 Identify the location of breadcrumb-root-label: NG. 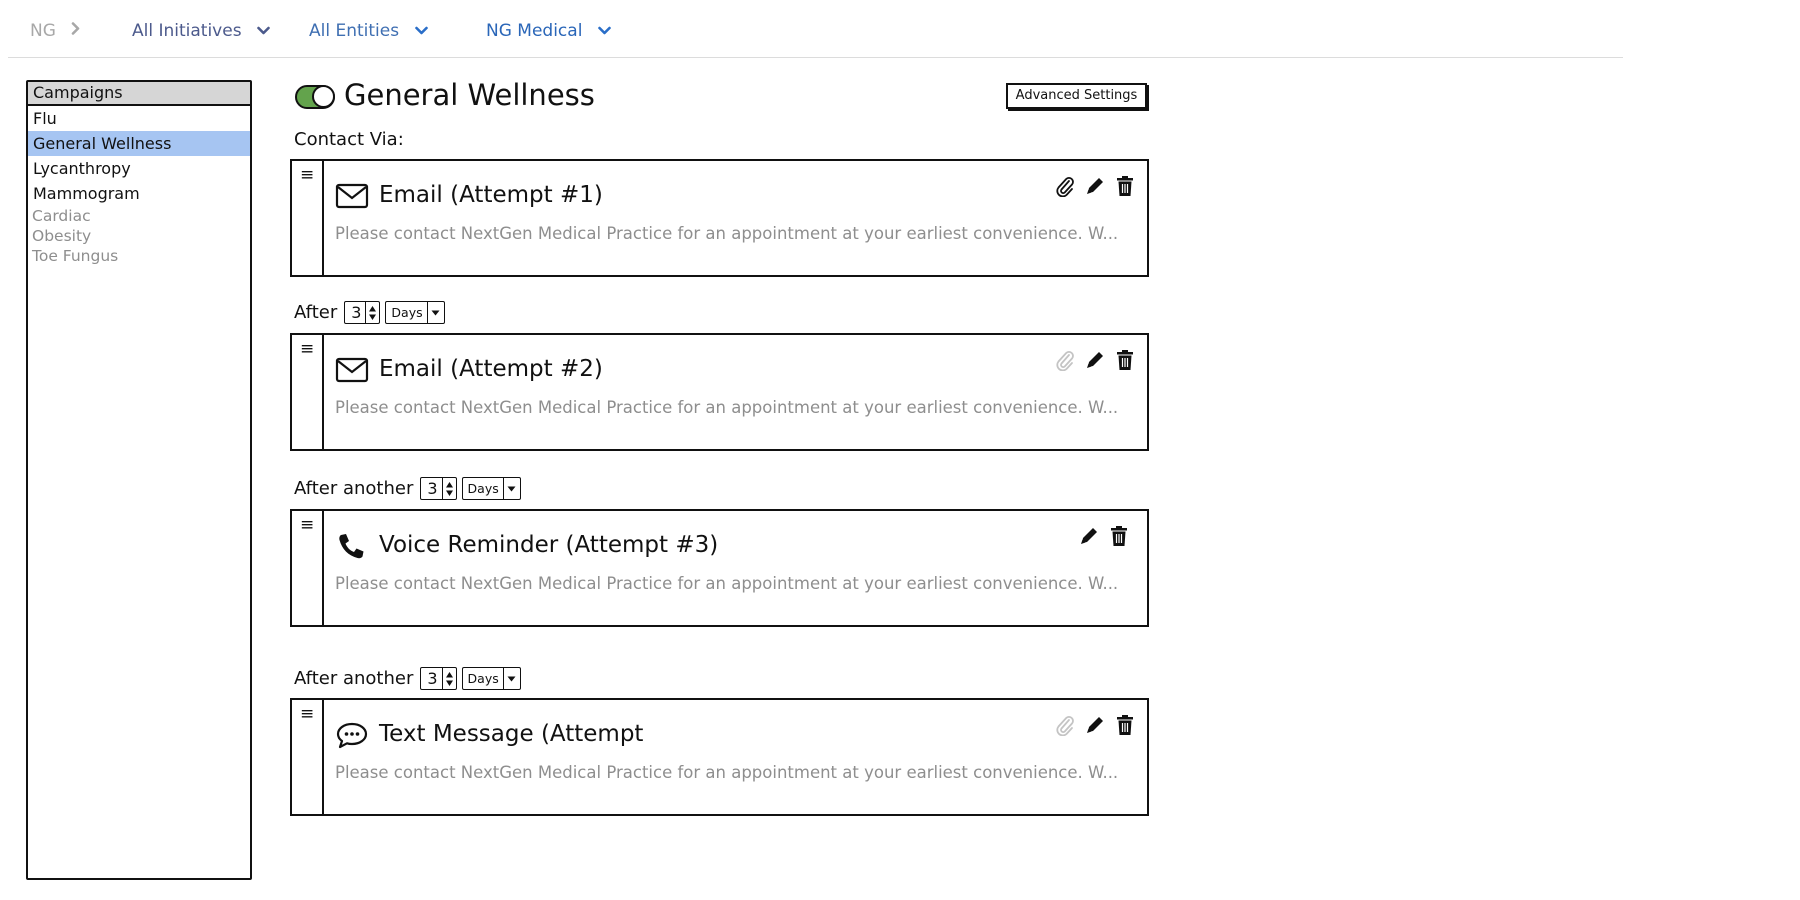
(43, 31).